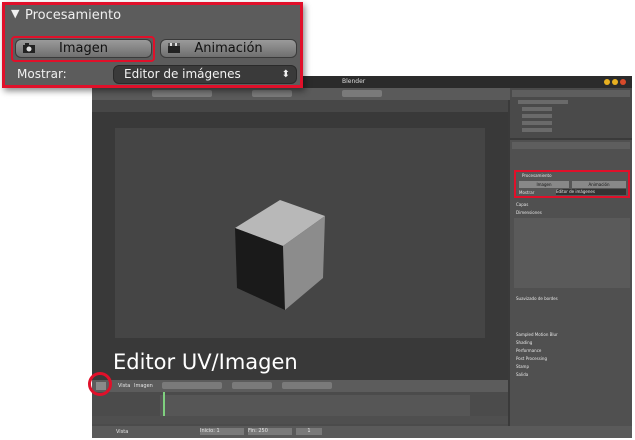  What do you see at coordinates (572, 253) in the screenshot?
I see `dimensions-body` at bounding box center [572, 253].